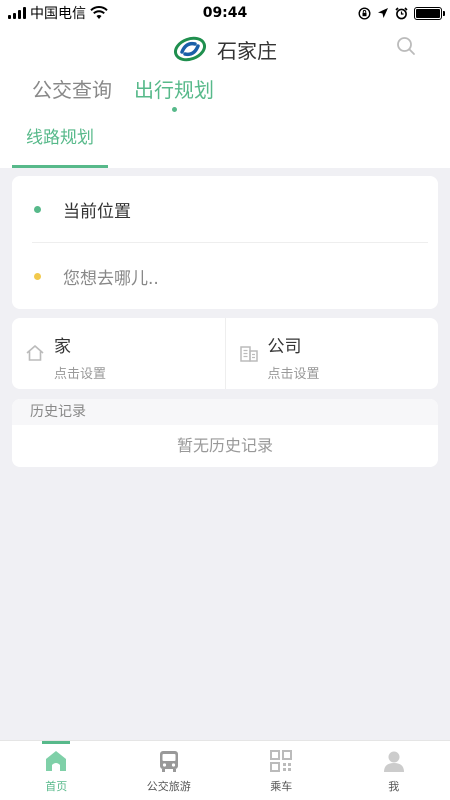  I want to click on status-left: 中国电信, so click(58, 13).